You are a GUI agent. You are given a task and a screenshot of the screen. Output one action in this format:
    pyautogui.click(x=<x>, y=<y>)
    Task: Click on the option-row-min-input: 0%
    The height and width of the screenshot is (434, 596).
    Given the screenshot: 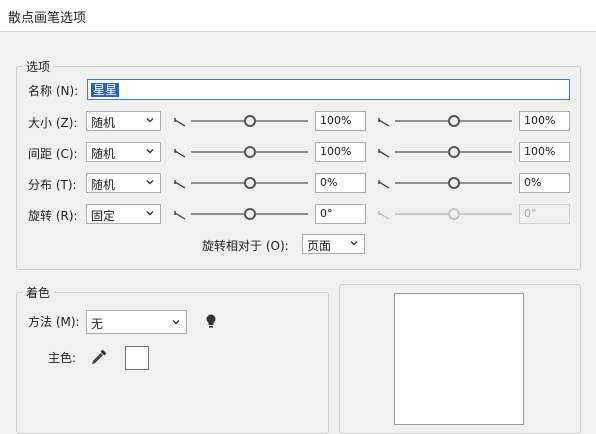 What is the action you would take?
    pyautogui.click(x=340, y=183)
    